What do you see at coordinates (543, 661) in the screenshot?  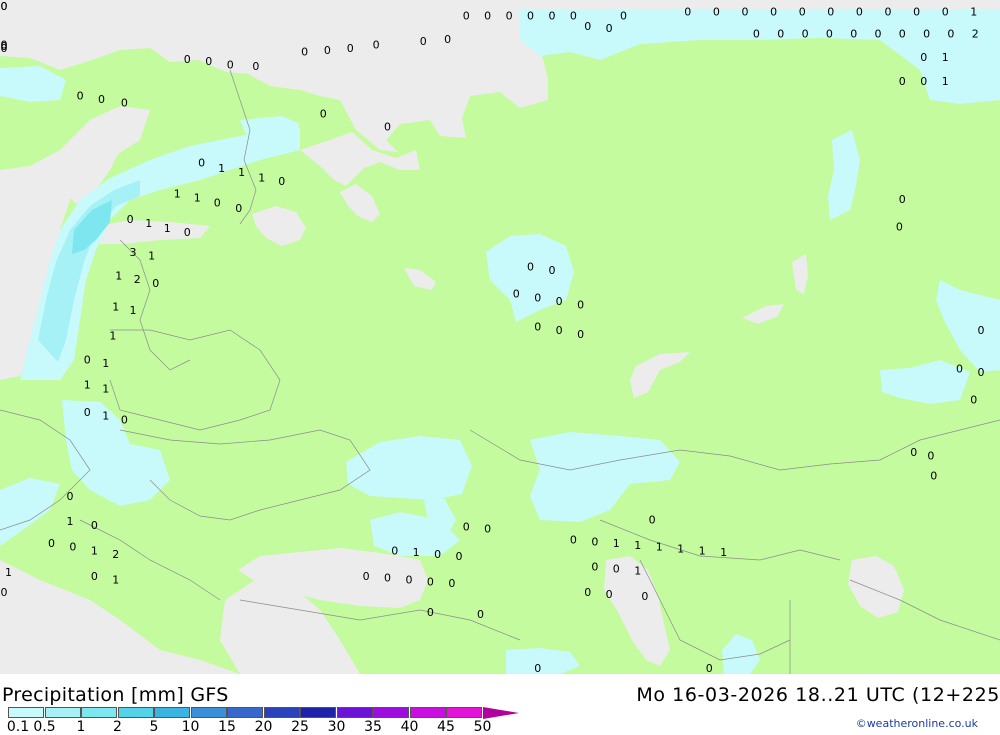 I see `precip-iran` at bounding box center [543, 661].